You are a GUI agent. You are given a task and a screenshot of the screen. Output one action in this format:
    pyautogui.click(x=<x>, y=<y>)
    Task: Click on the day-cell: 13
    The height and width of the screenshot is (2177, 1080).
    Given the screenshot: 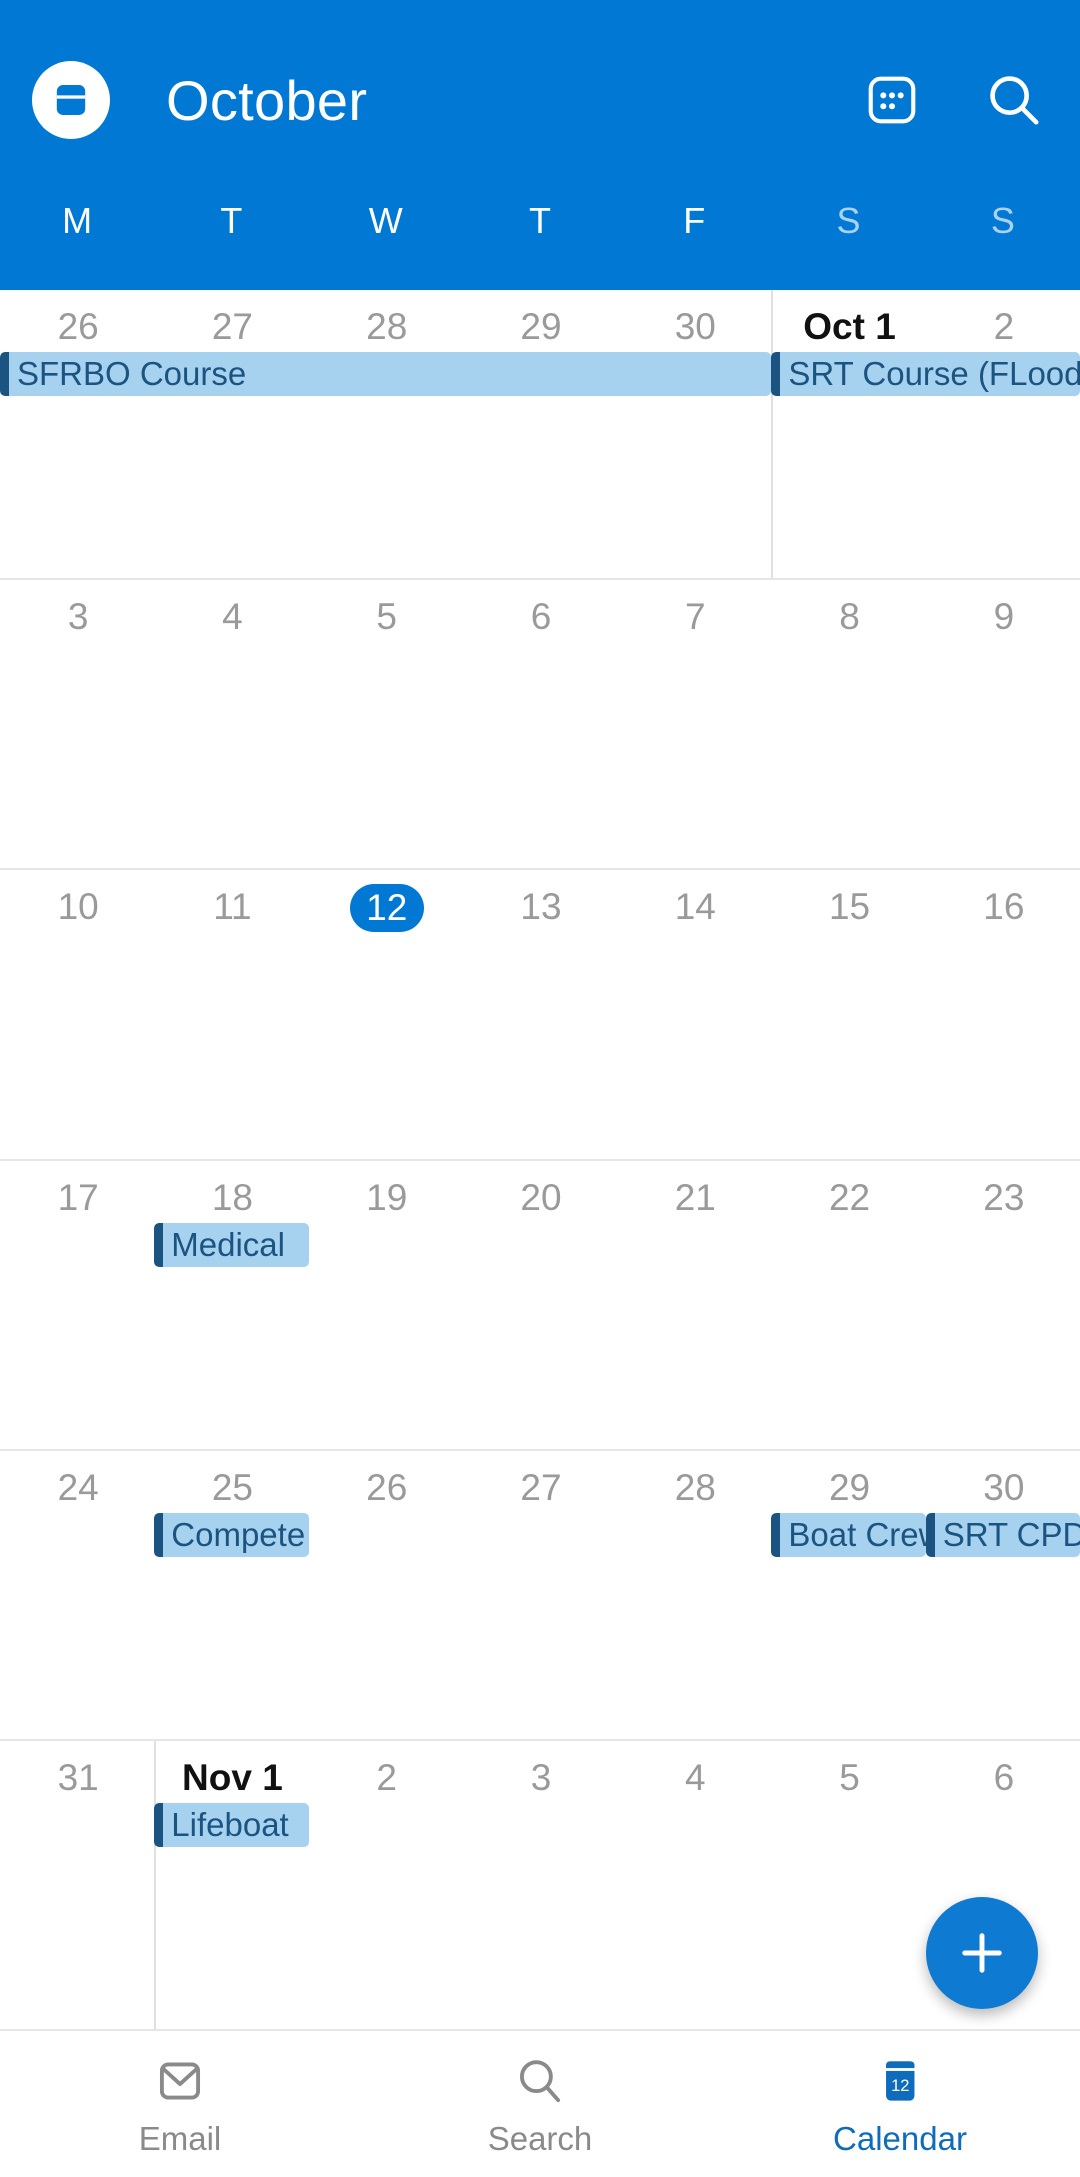 What is the action you would take?
    pyautogui.click(x=540, y=1014)
    